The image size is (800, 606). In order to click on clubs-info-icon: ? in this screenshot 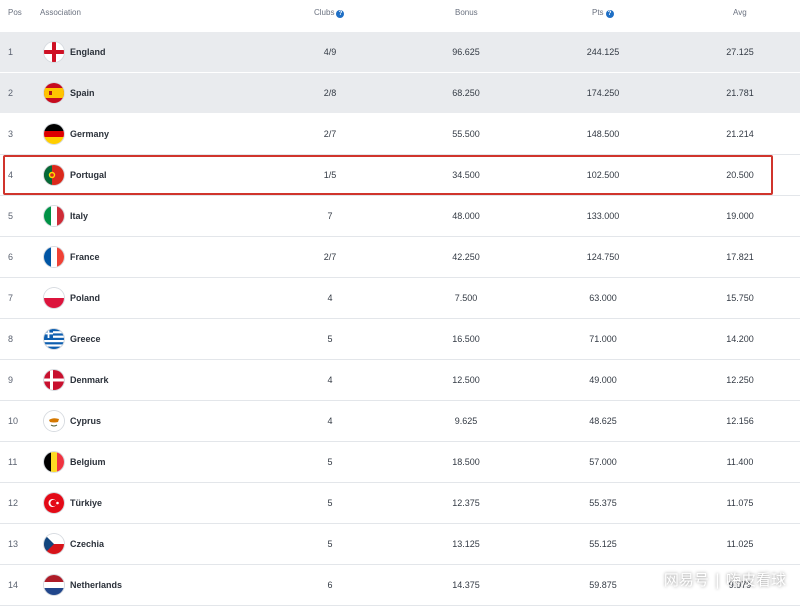, I will do `click(340, 14)`.